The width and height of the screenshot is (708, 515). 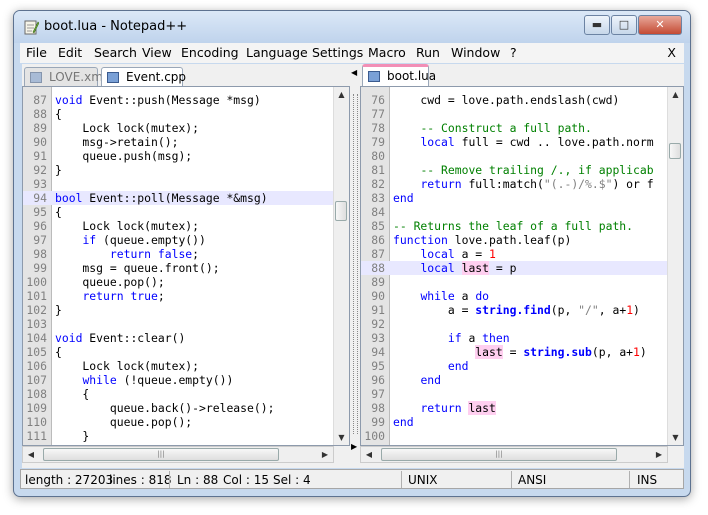 I want to click on line-number: 88, so click(x=40, y=114).